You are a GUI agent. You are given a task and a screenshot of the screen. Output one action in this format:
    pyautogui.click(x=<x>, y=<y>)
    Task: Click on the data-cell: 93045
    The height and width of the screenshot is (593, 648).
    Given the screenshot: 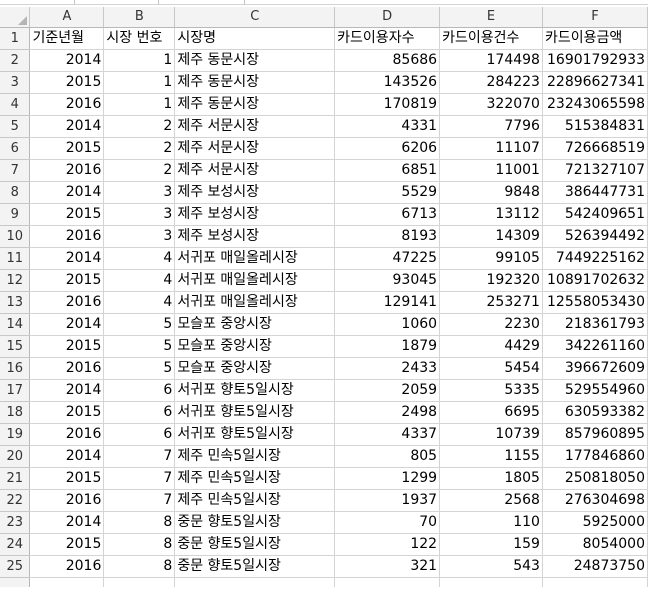 What is the action you would take?
    pyautogui.click(x=387, y=280)
    